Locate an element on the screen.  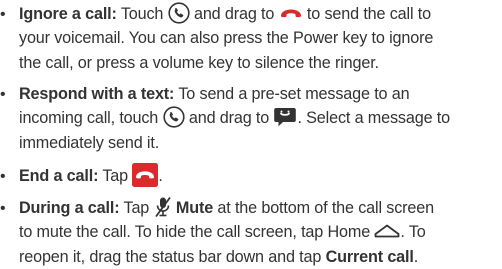
phone-end-red-icon is located at coordinates (291, 13).